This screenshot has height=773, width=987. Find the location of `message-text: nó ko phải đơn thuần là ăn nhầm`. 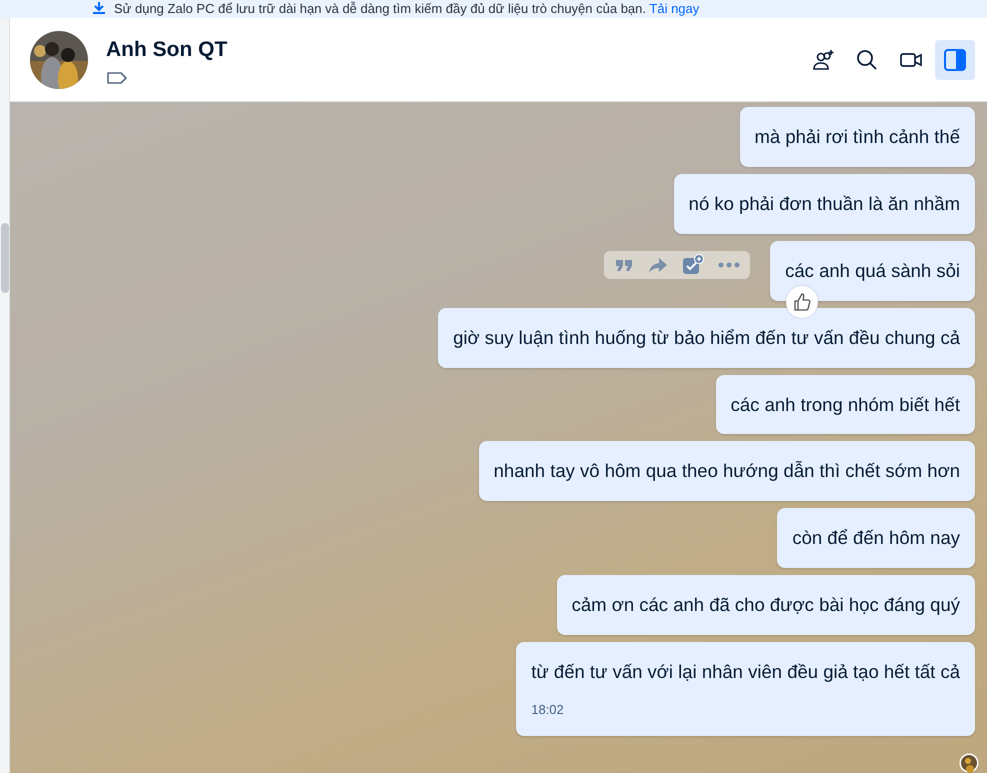

message-text: nó ko phải đơn thuần là ăn nhầm is located at coordinates (824, 204).